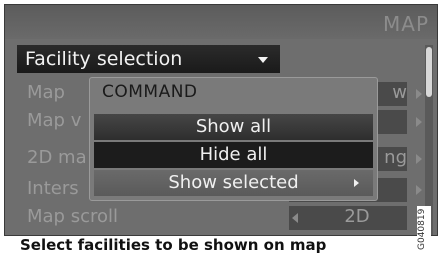 This screenshot has width=441, height=255. Describe the element at coordinates (73, 216) in the screenshot. I see `list-item-label: Map scroll` at that location.